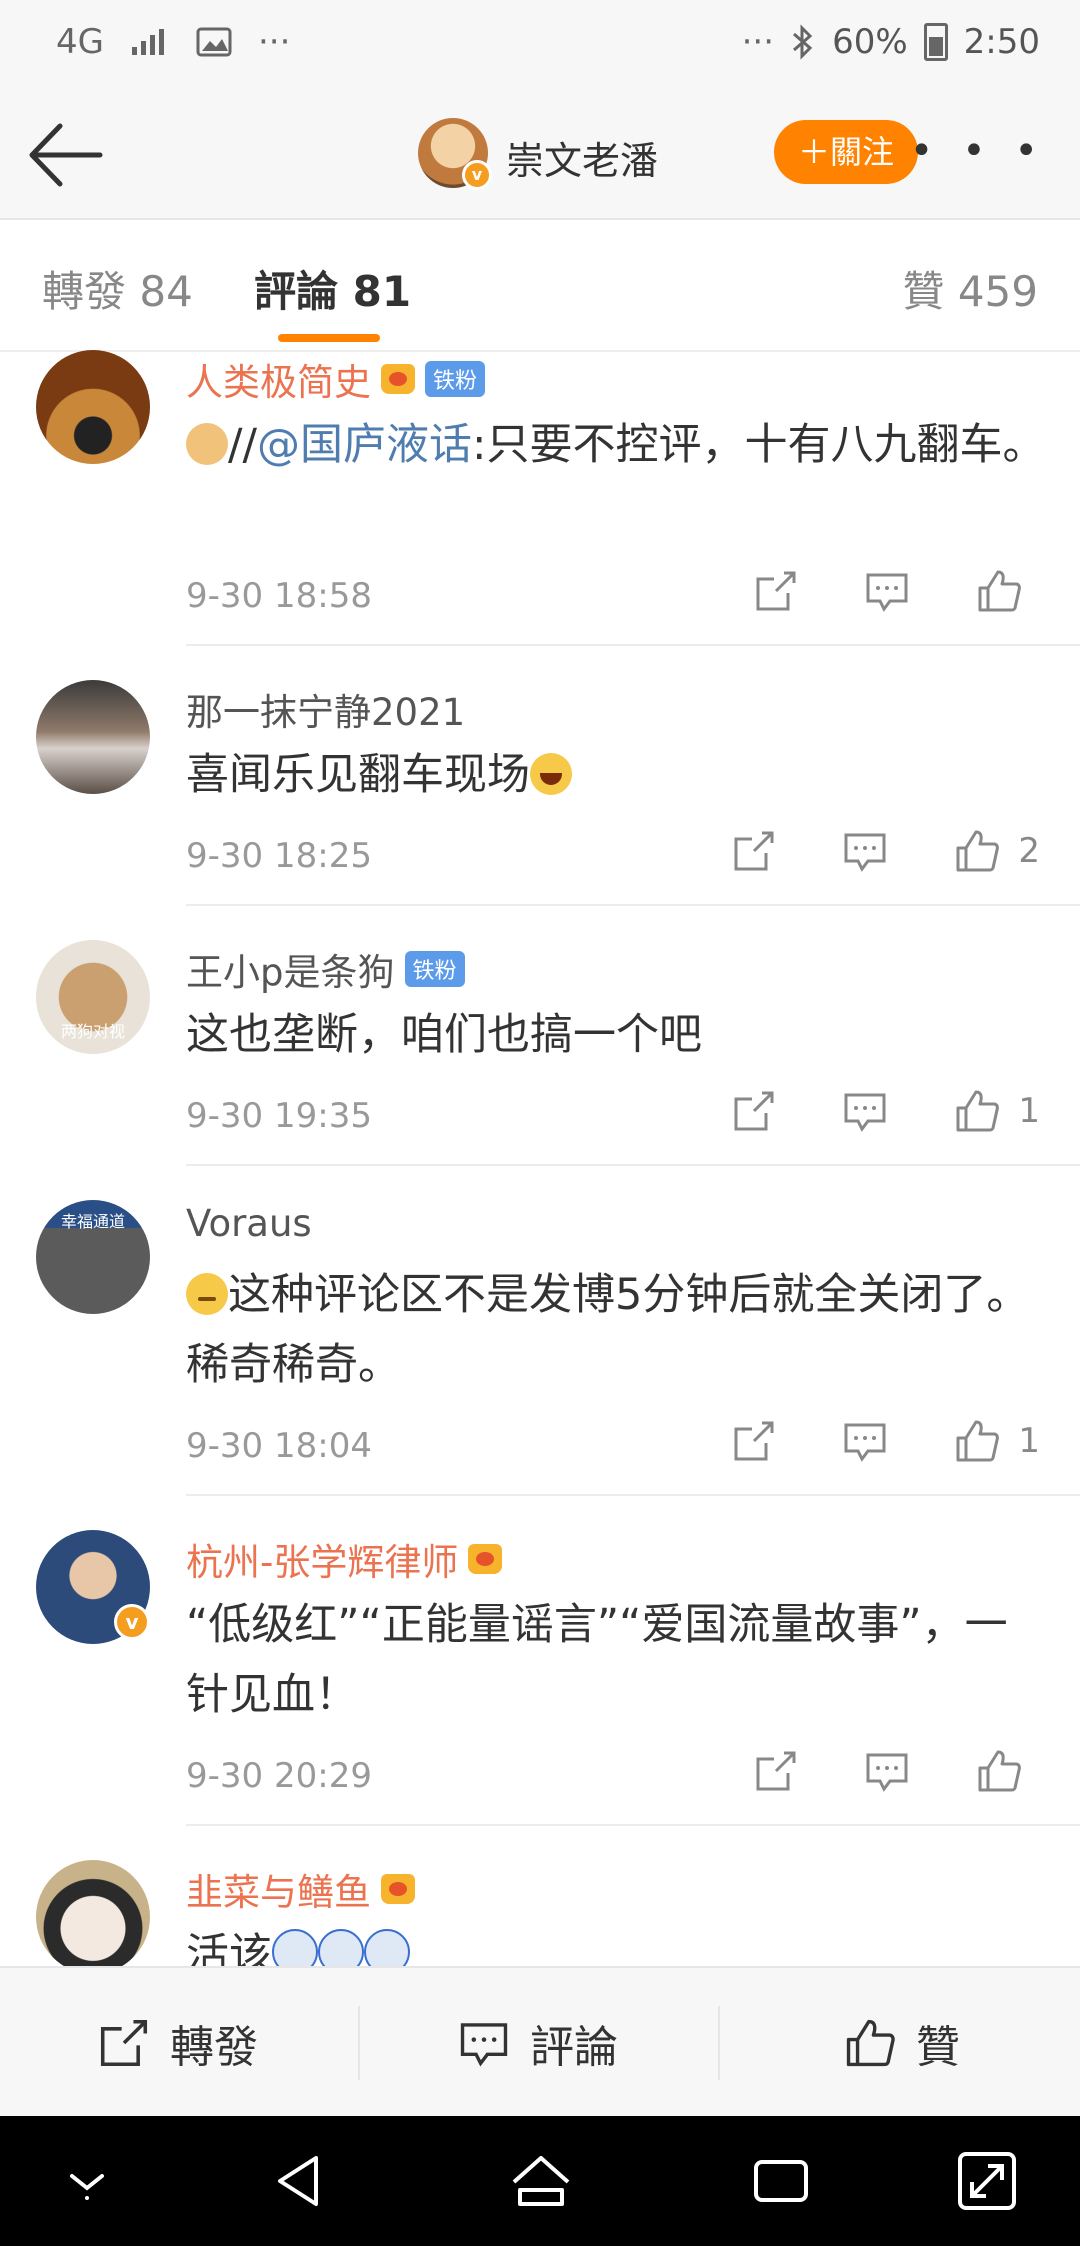 The height and width of the screenshot is (2246, 1080). Describe the element at coordinates (278, 1889) in the screenshot. I see `commenter-name: 韭菜与鳝鱼` at that location.